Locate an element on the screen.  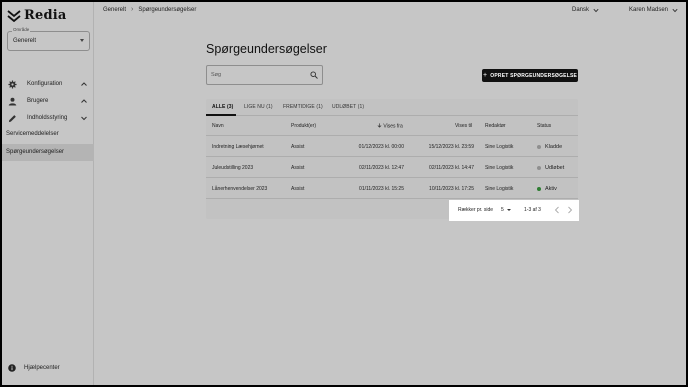
area-select: Område Generelt is located at coordinates (48, 39).